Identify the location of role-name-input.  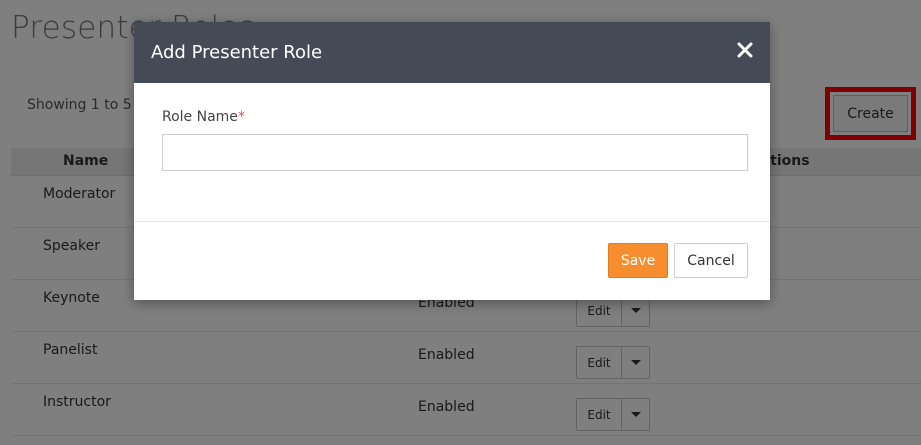
(455, 152).